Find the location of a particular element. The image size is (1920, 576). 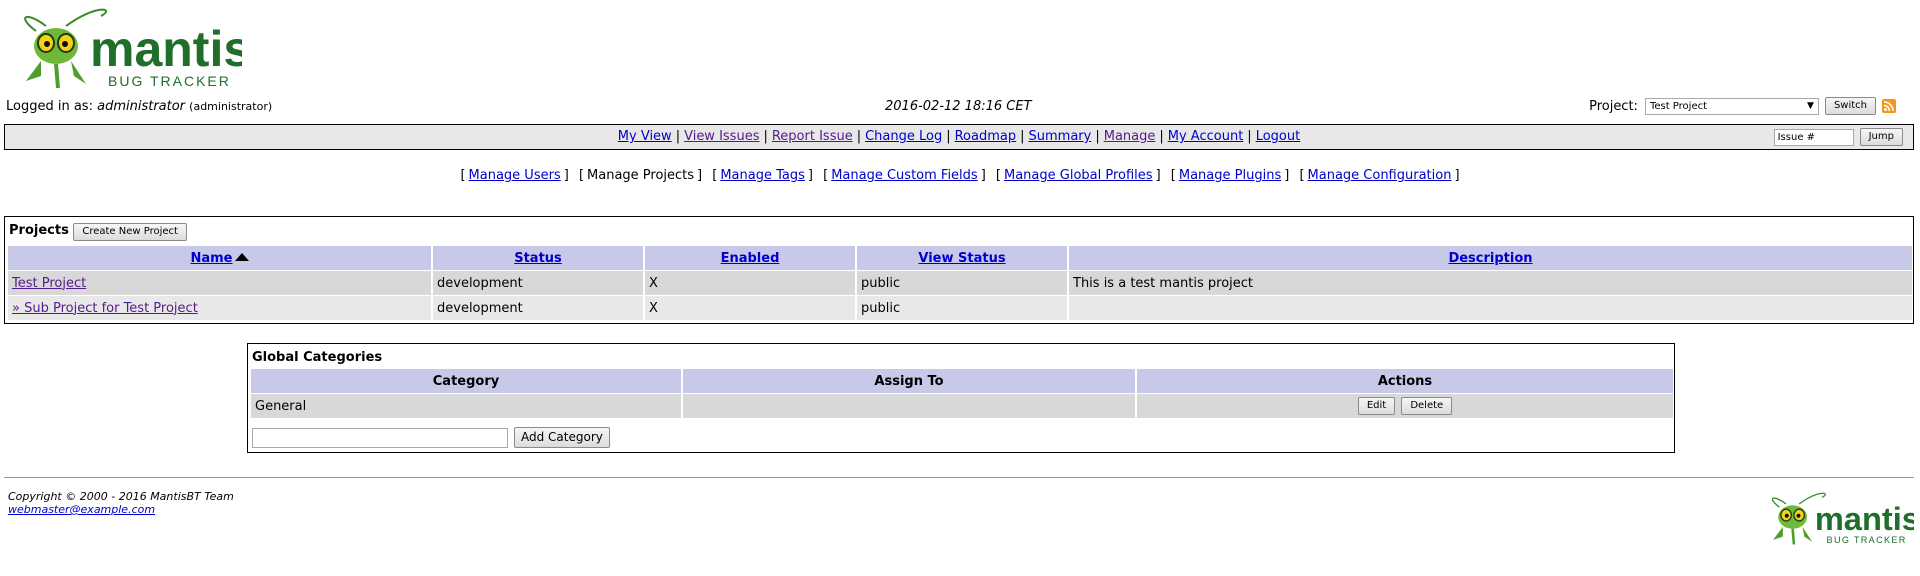

project-selector: Project: Test Project ▼ Switch is located at coordinates (1742, 106).